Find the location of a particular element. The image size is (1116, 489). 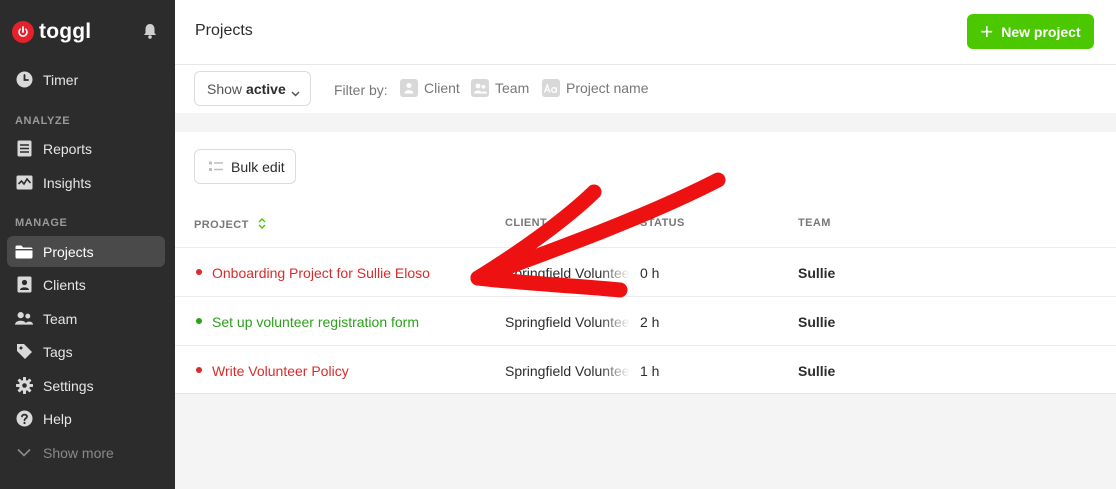

sidebar-item-tags: Tags is located at coordinates (86, 351).